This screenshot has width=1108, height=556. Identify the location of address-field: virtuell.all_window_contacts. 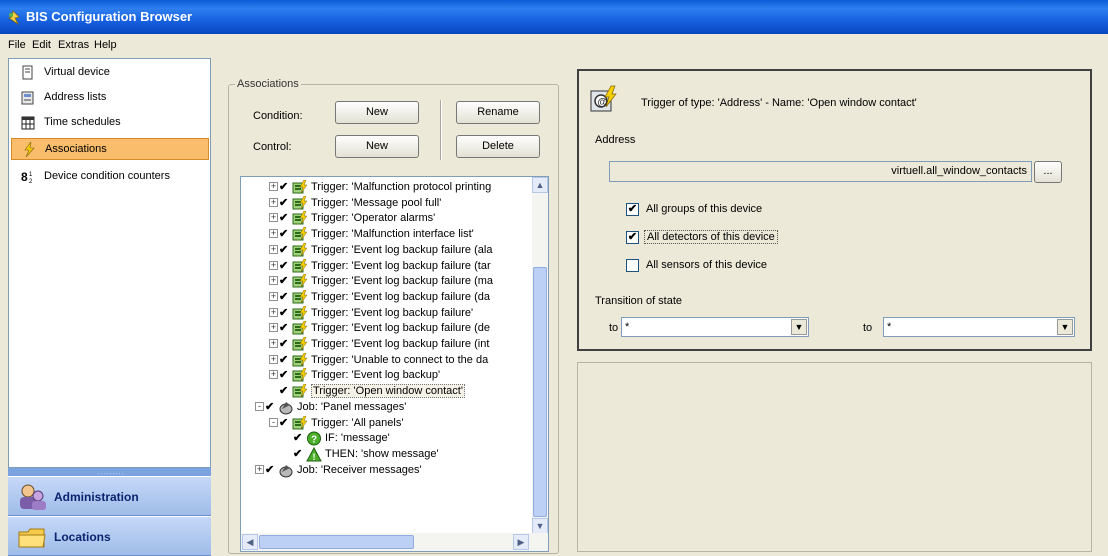
(820, 171).